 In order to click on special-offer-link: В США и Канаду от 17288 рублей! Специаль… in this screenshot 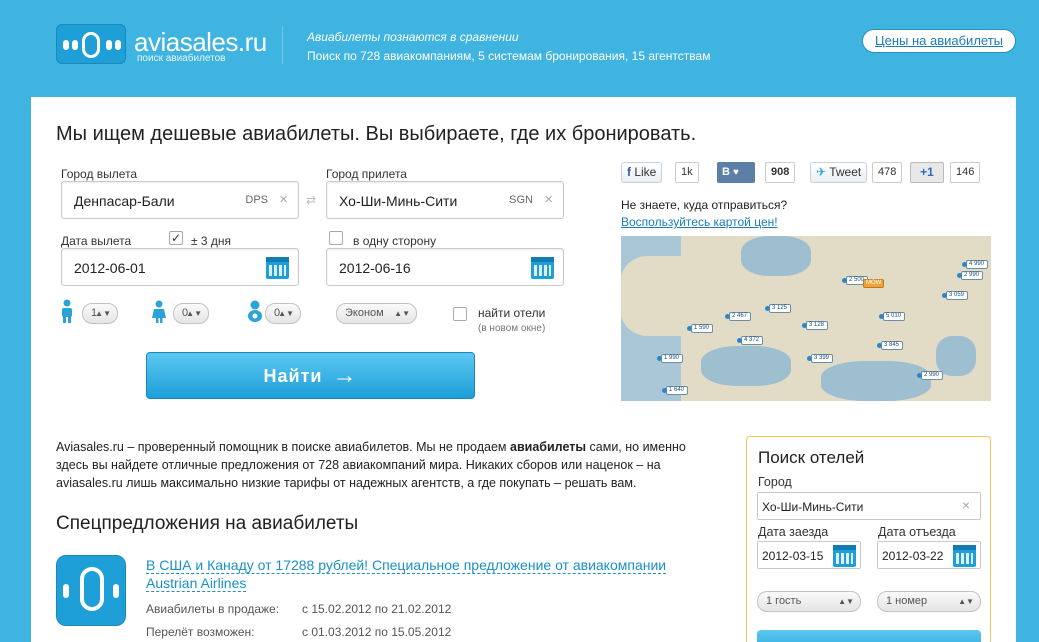, I will do `click(426, 574)`.